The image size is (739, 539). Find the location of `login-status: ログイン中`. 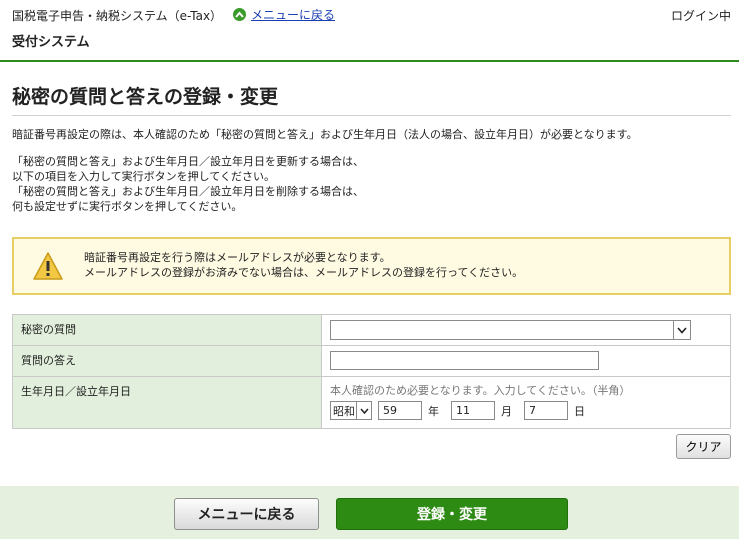

login-status: ログイン中 is located at coordinates (700, 16).